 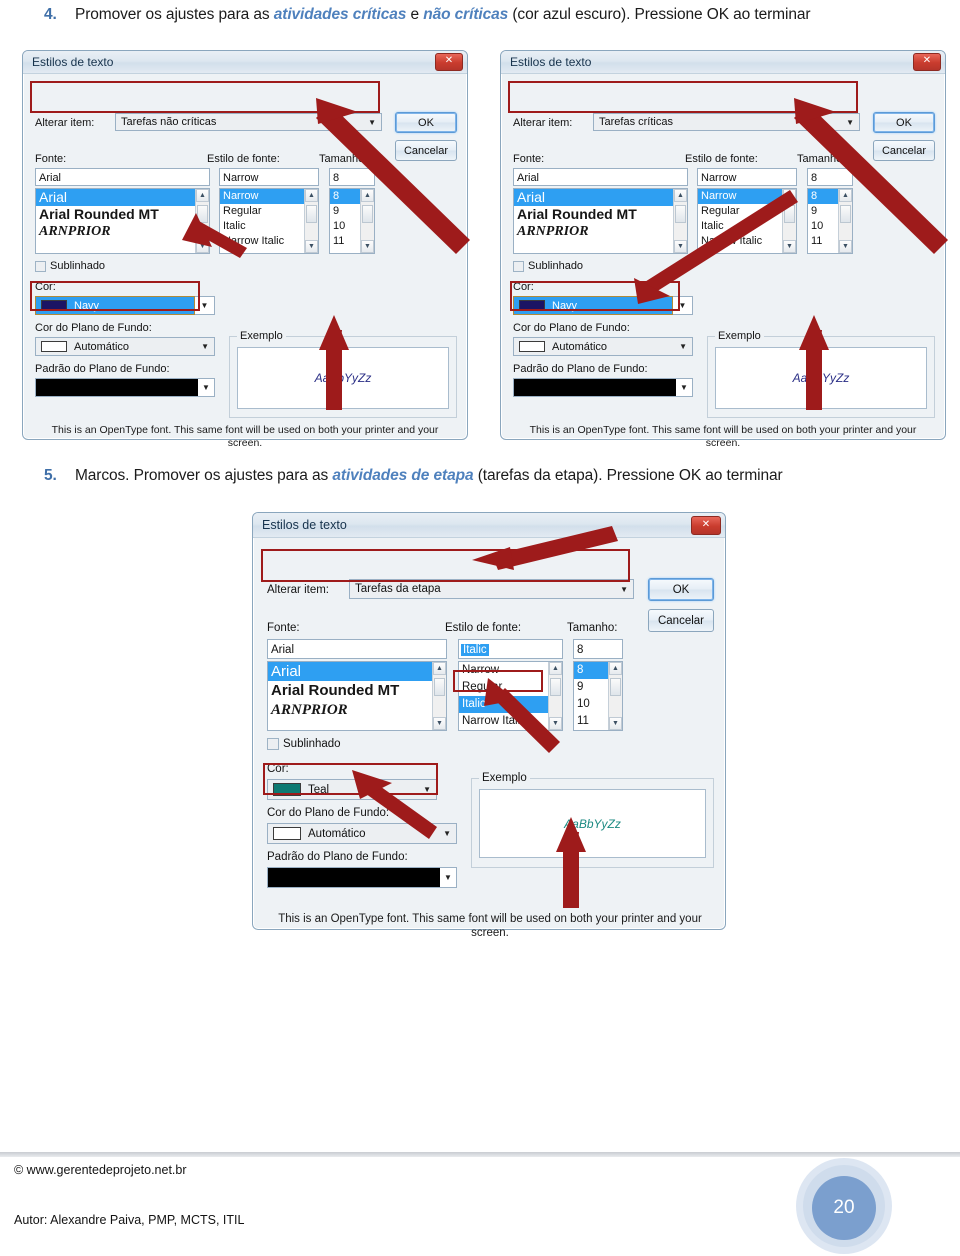 What do you see at coordinates (352, 789) in the screenshot?
I see `cor-combo: Teal ▼` at bounding box center [352, 789].